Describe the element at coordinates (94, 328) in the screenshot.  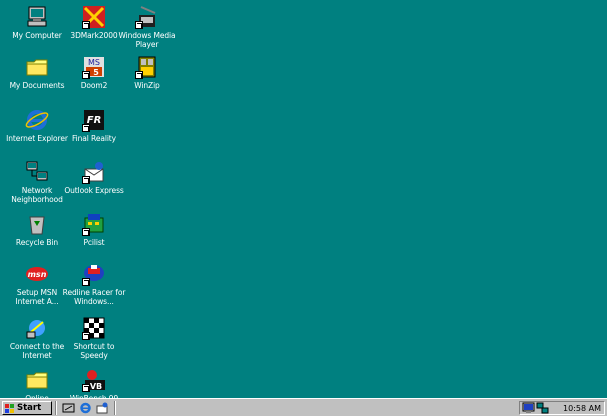
I see `checkered-flag-icon` at that location.